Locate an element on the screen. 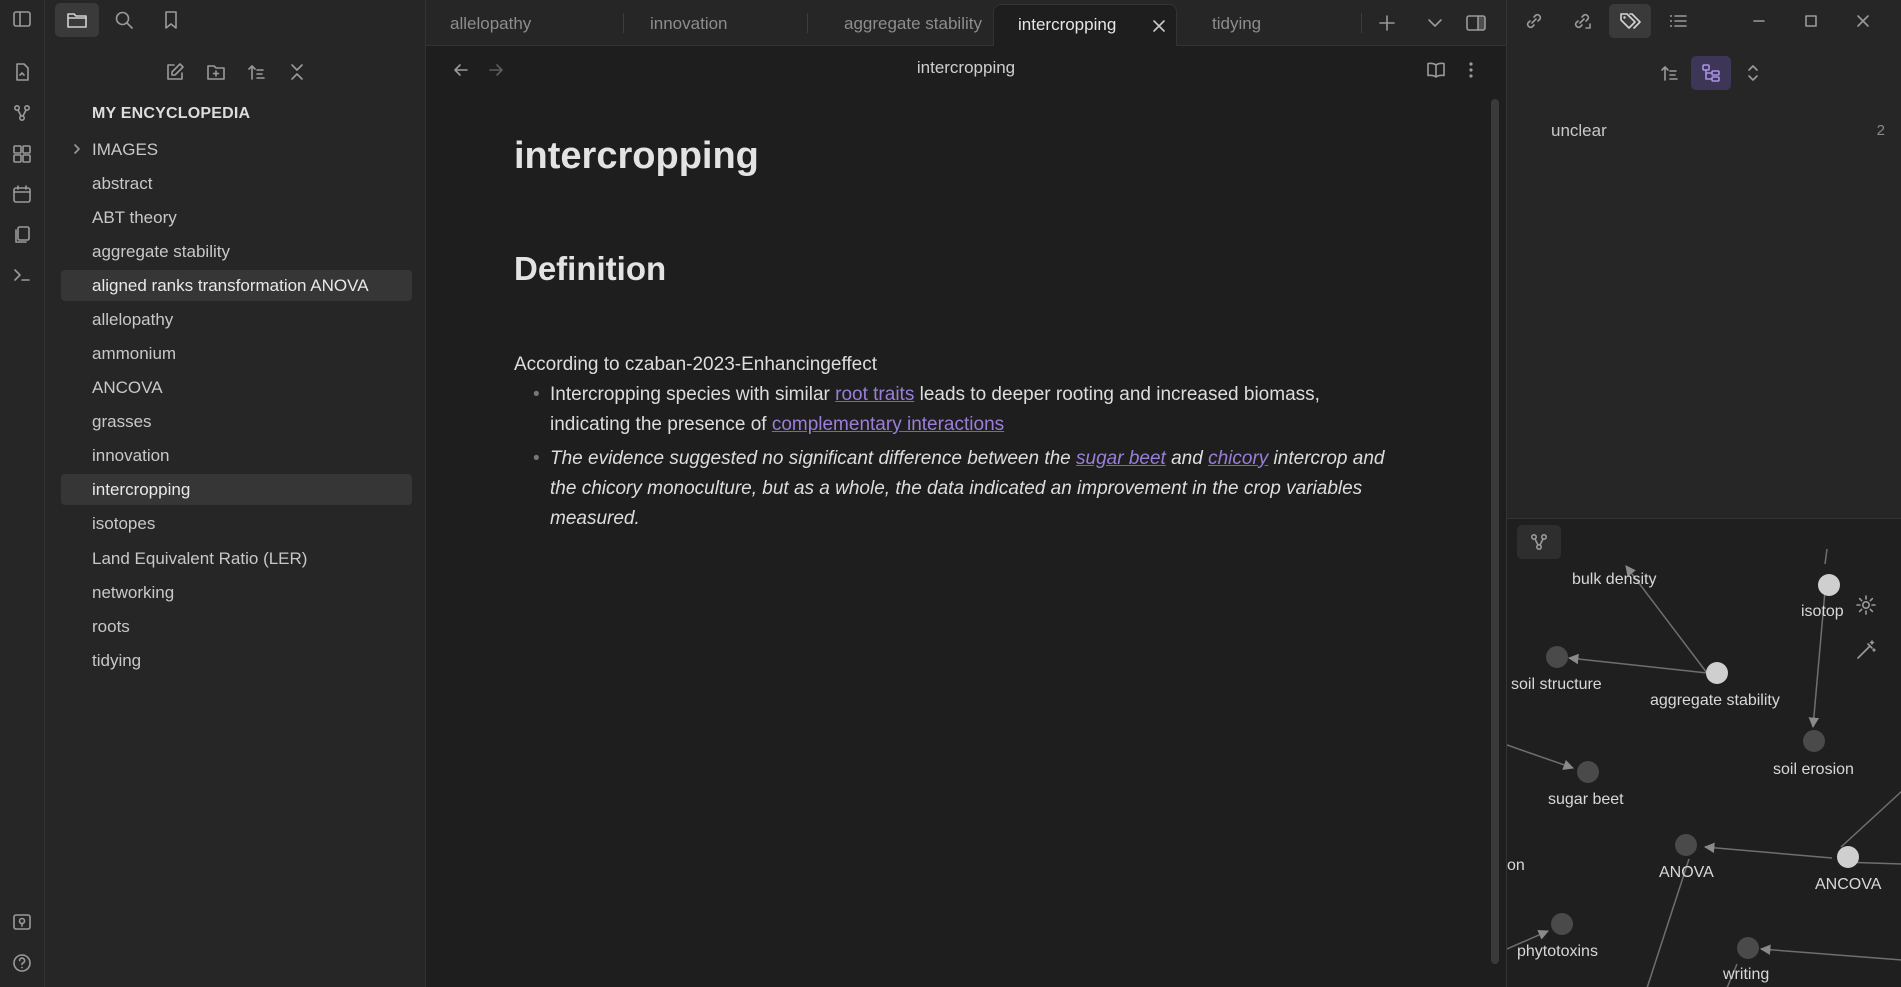  file-label: intercropping is located at coordinates (141, 489).